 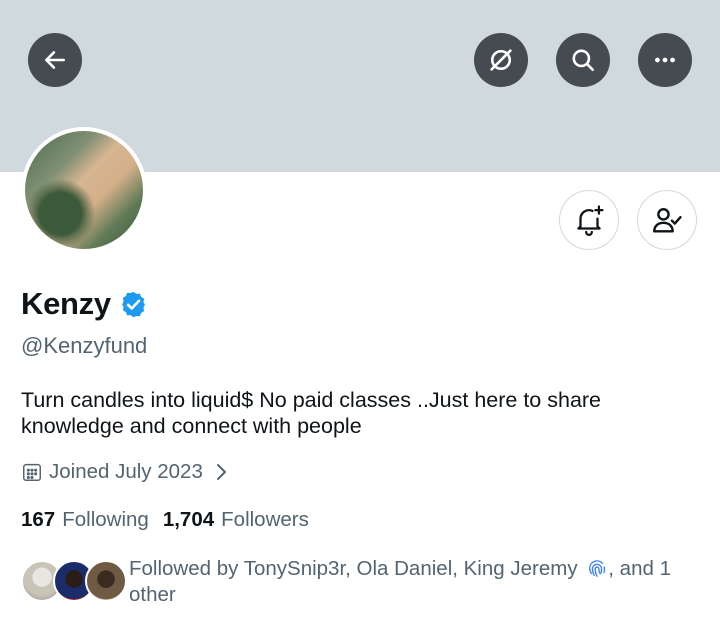 I want to click on bell-plus-icon, so click(x=590, y=220).